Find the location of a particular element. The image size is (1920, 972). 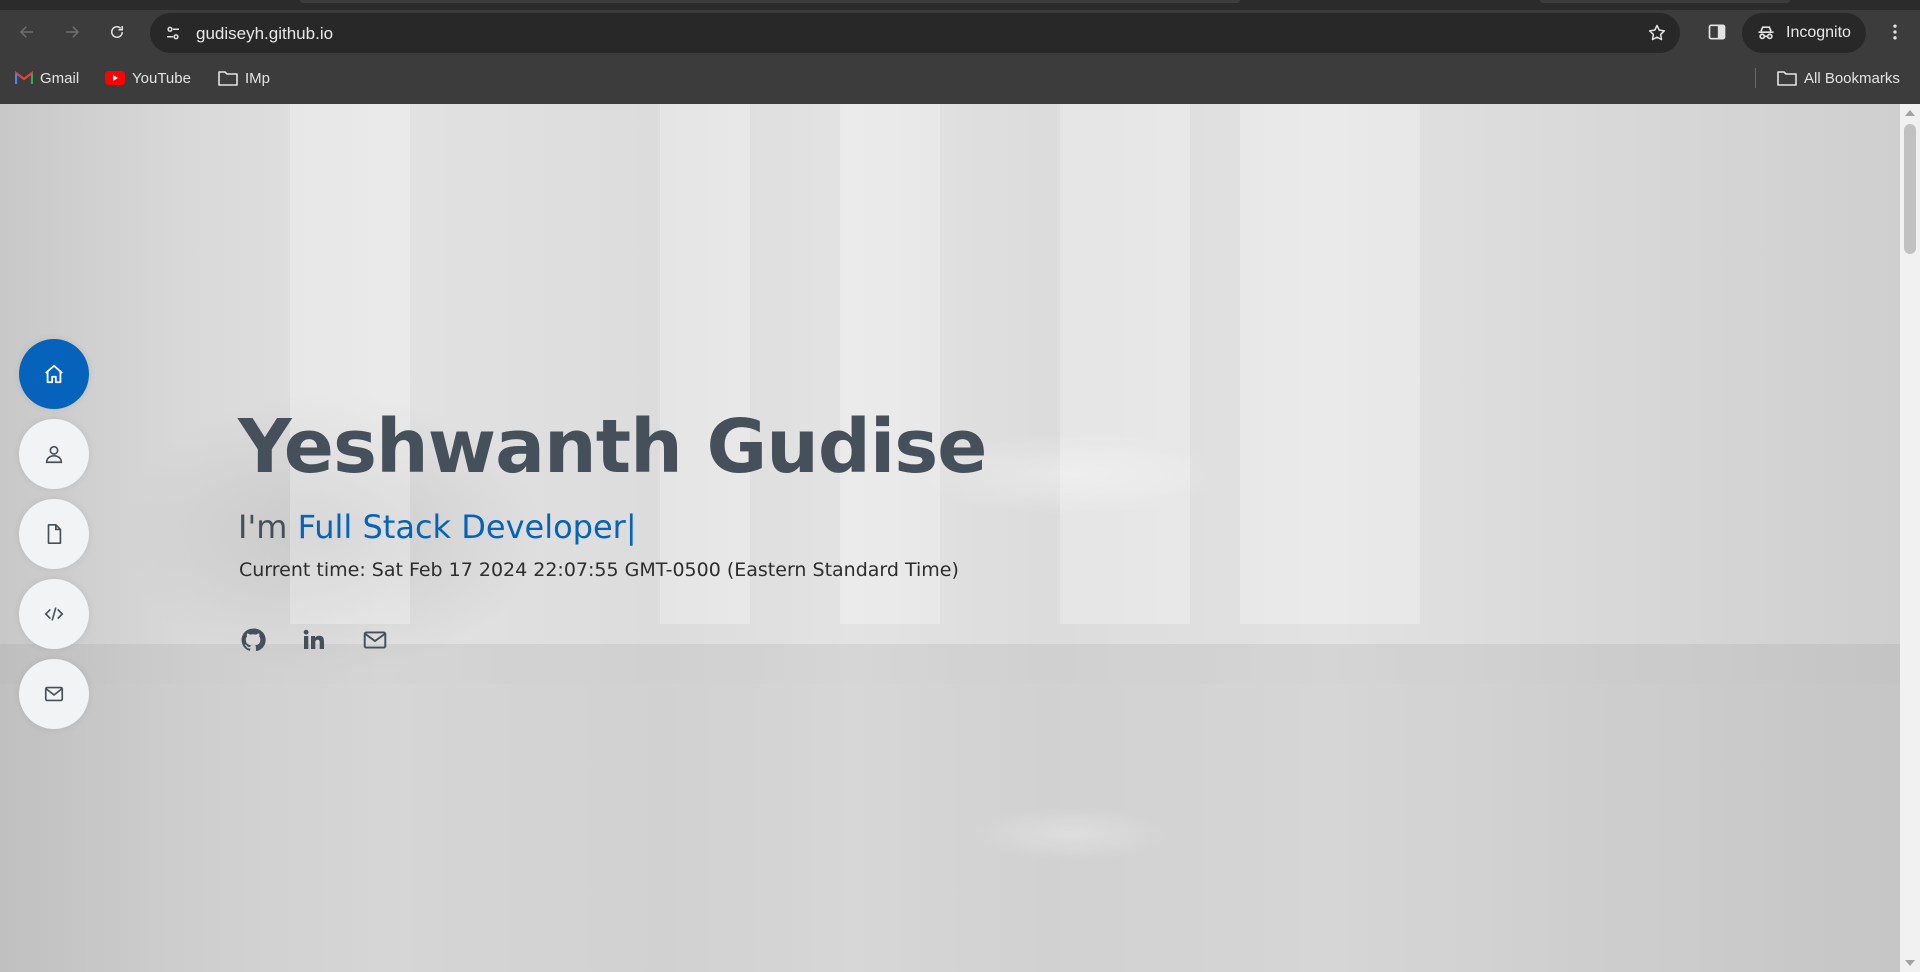

browser-toolbar: gudiseyh.github.io Incognito is located at coordinates (960, 31).